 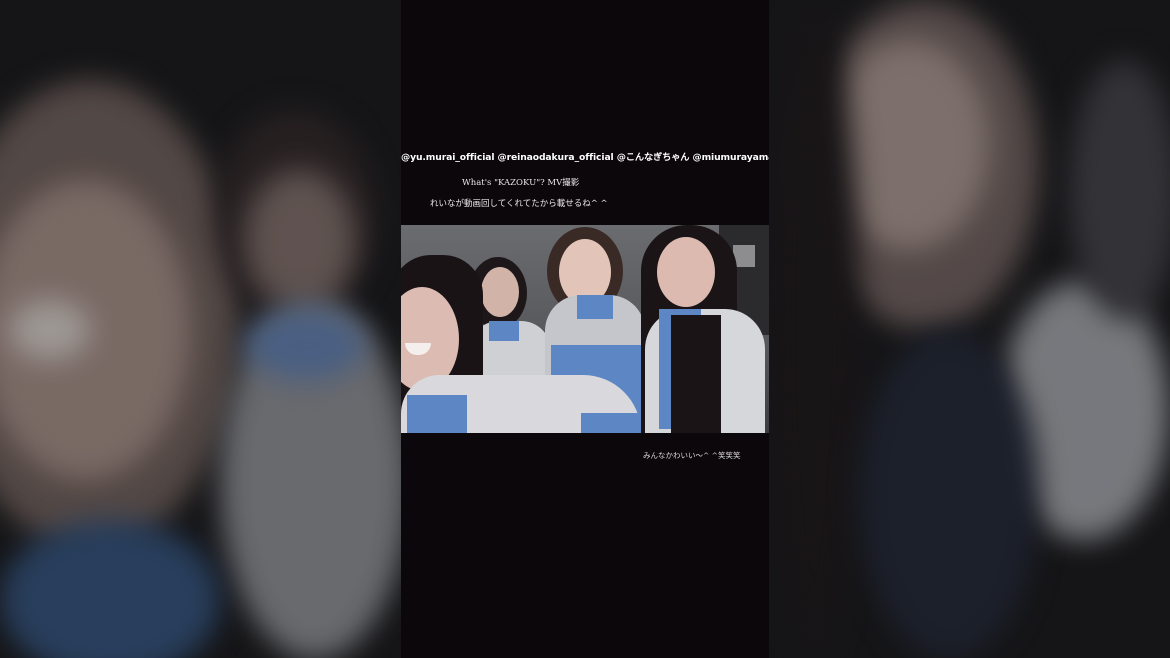 What do you see at coordinates (519, 204) in the screenshot?
I see `caption-line-2: れいなが動画回してくれてたから載せるね^ ^` at bounding box center [519, 204].